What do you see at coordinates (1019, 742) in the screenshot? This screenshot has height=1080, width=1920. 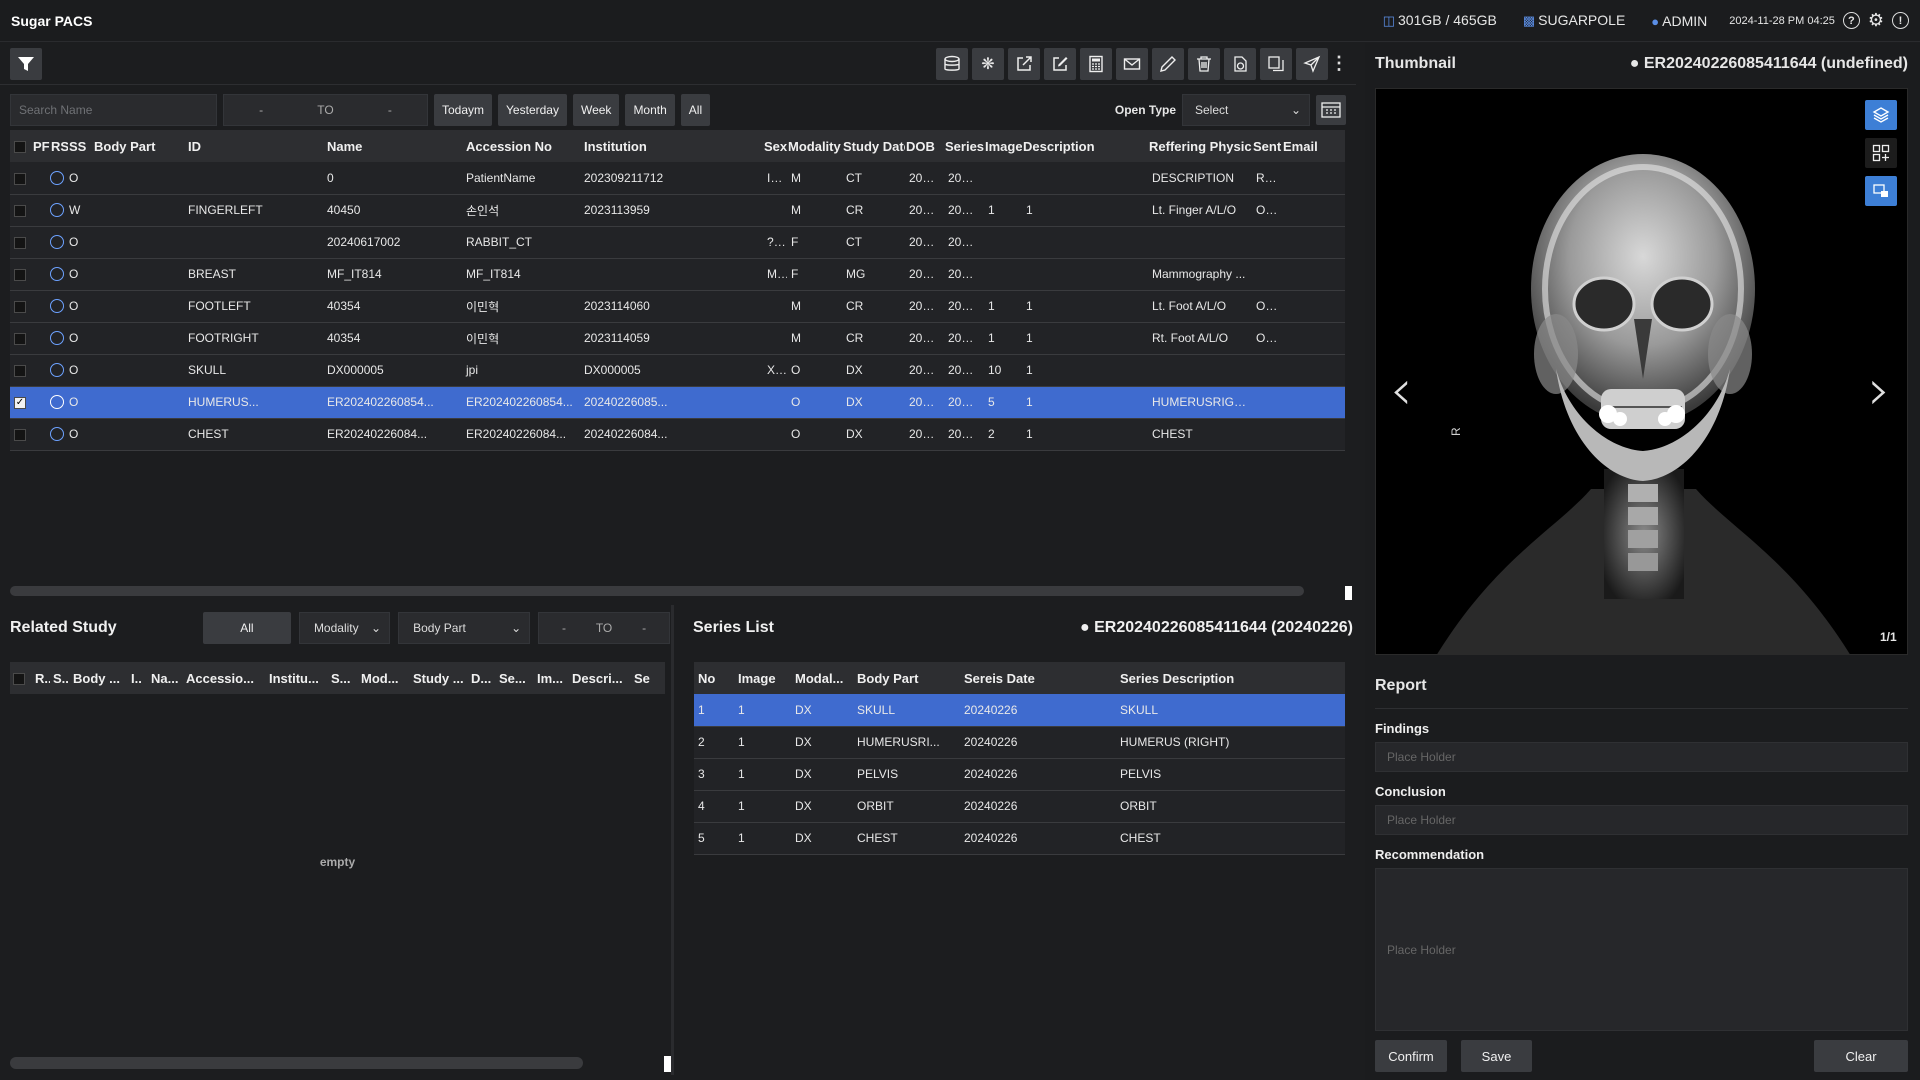 I see `series-row: 2 1 DX HUMERUSRI... 20240226 HUMERUS (RIGHT)` at bounding box center [1019, 742].